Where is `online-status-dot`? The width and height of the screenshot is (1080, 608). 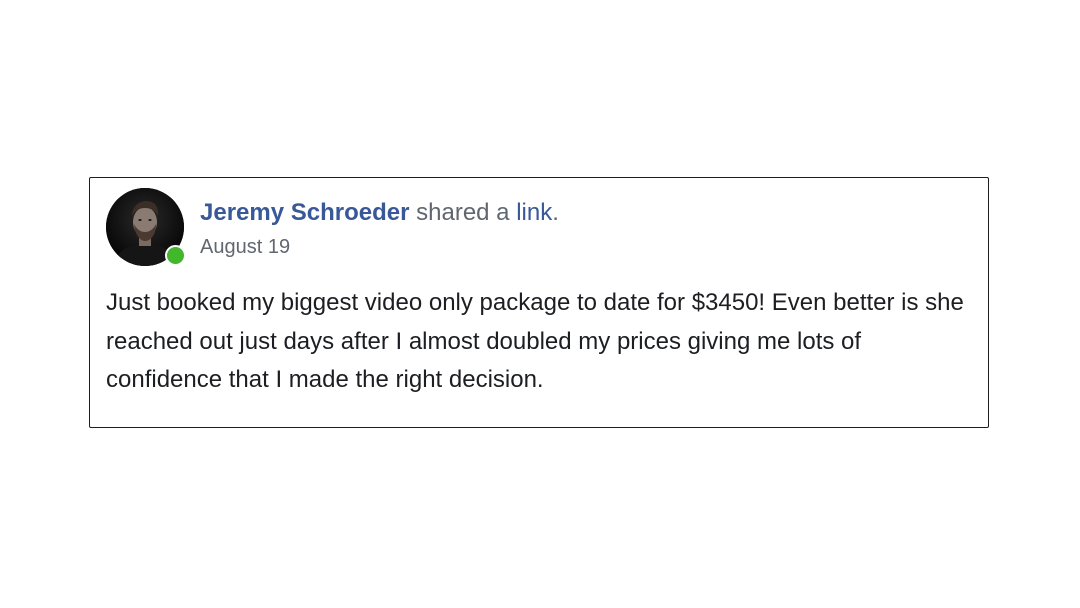
online-status-dot is located at coordinates (175, 255).